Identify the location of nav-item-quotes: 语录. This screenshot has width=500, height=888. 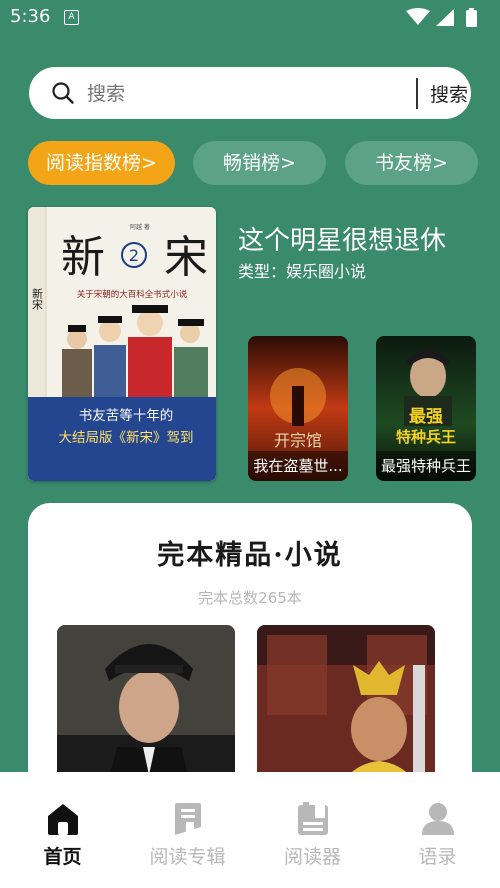
(437, 835).